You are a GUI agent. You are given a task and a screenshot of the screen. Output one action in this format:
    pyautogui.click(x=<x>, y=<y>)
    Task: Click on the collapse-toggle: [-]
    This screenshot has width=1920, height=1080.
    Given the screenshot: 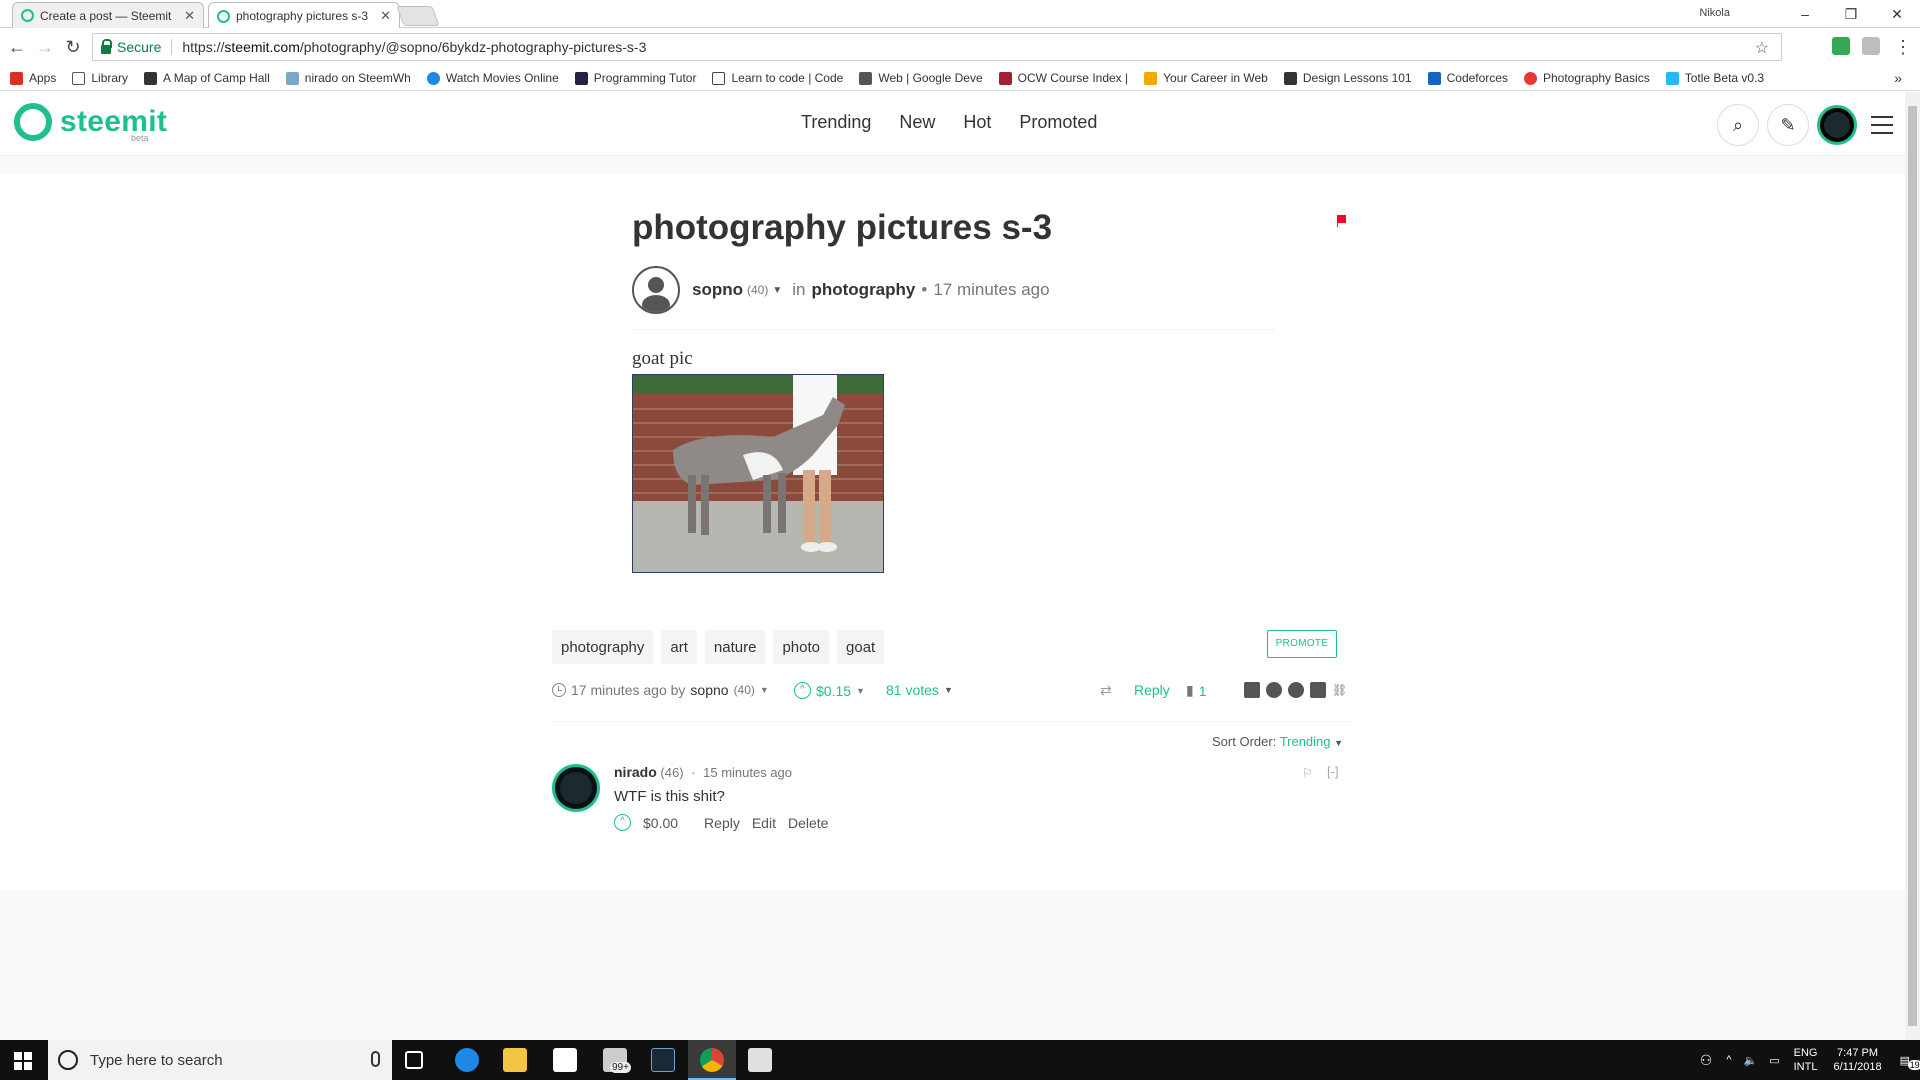 What is the action you would take?
    pyautogui.click(x=1333, y=771)
    